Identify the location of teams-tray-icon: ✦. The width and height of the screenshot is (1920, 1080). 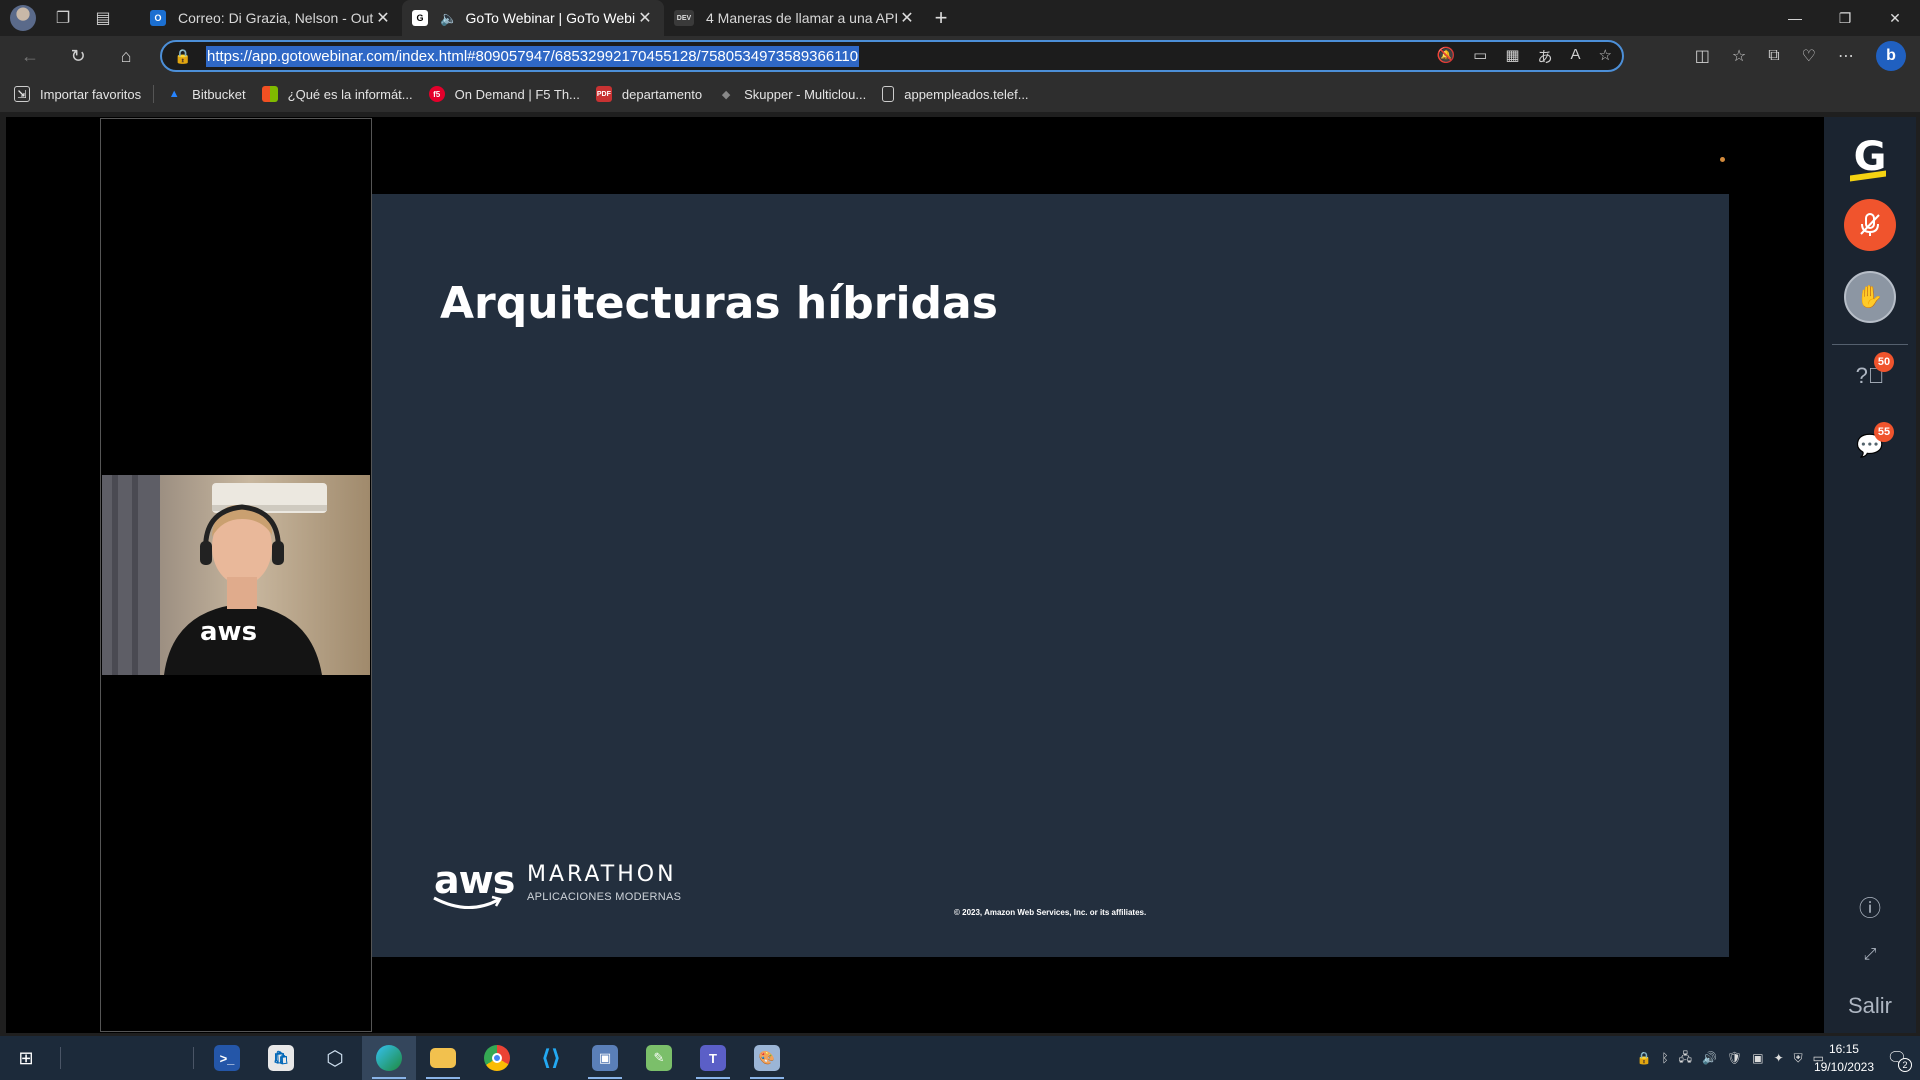
(1779, 1058).